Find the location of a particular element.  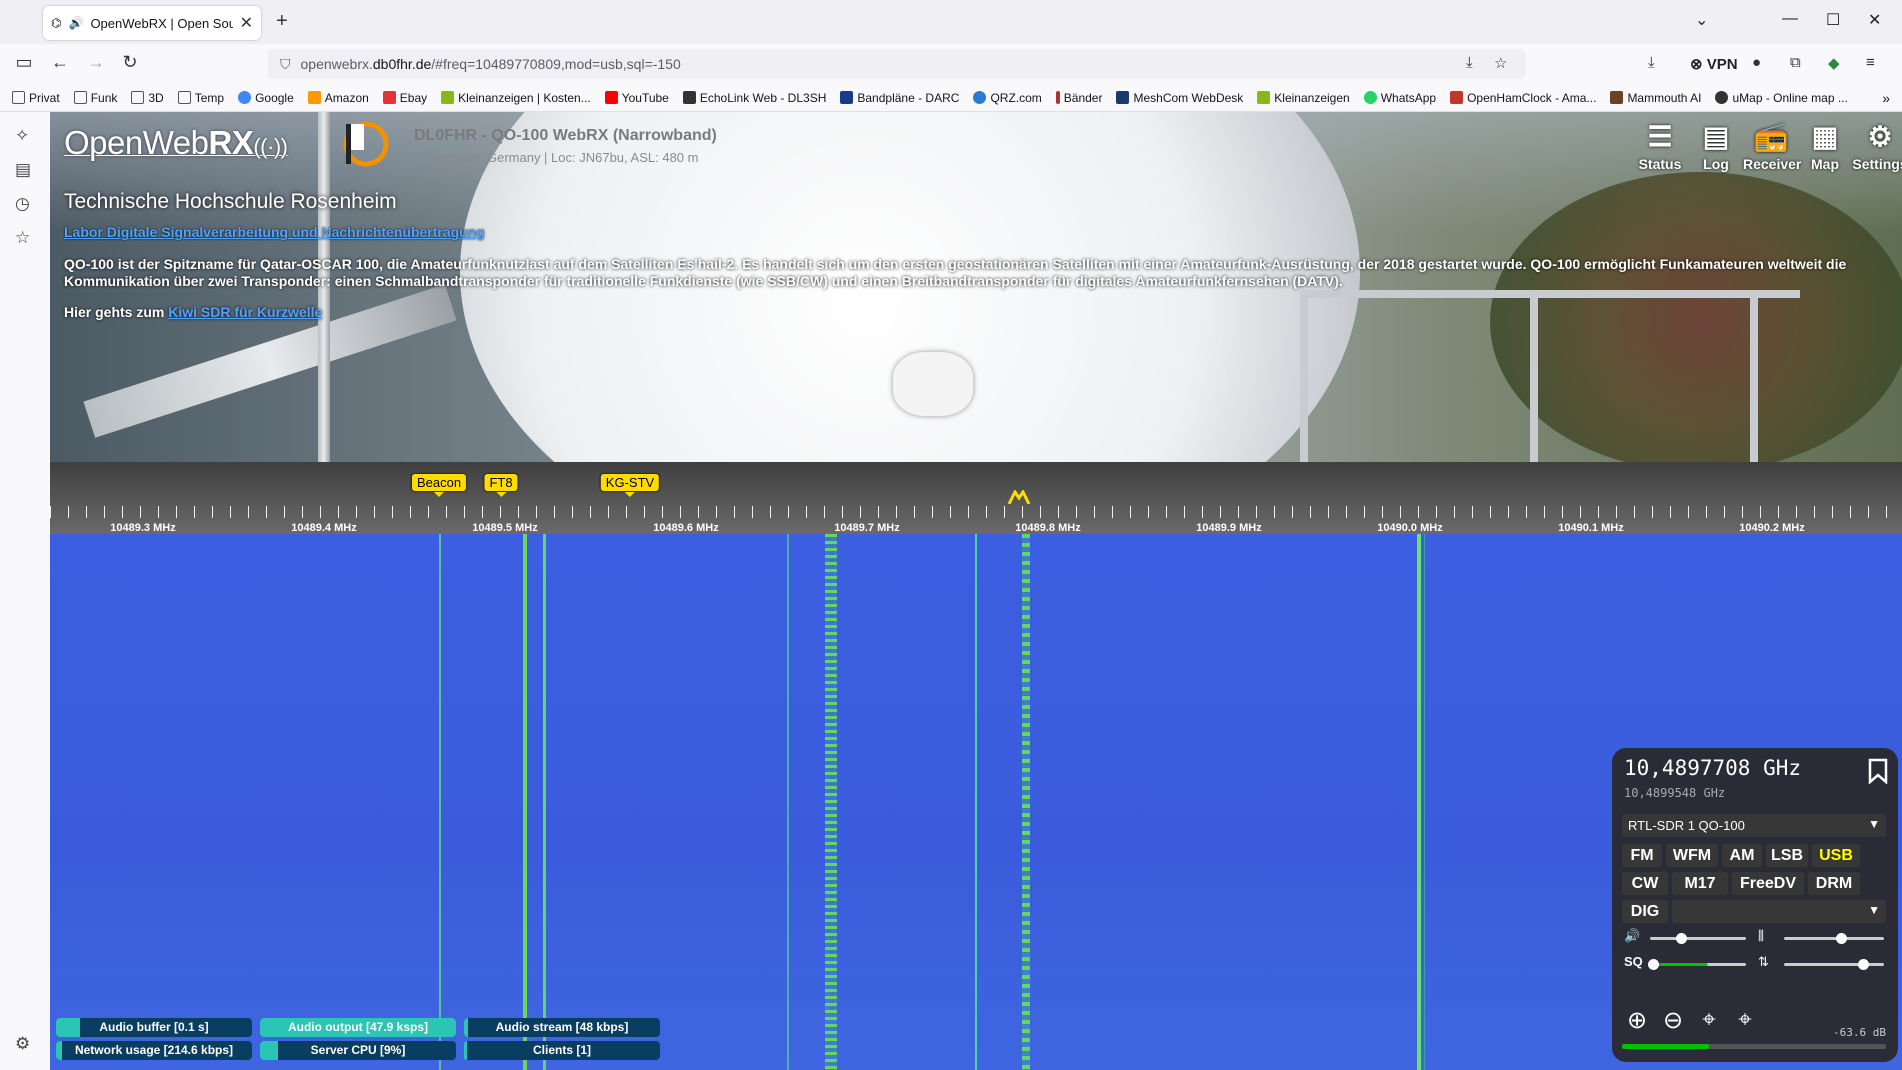

downloads-icon: ⤓ is located at coordinates (1651, 62).